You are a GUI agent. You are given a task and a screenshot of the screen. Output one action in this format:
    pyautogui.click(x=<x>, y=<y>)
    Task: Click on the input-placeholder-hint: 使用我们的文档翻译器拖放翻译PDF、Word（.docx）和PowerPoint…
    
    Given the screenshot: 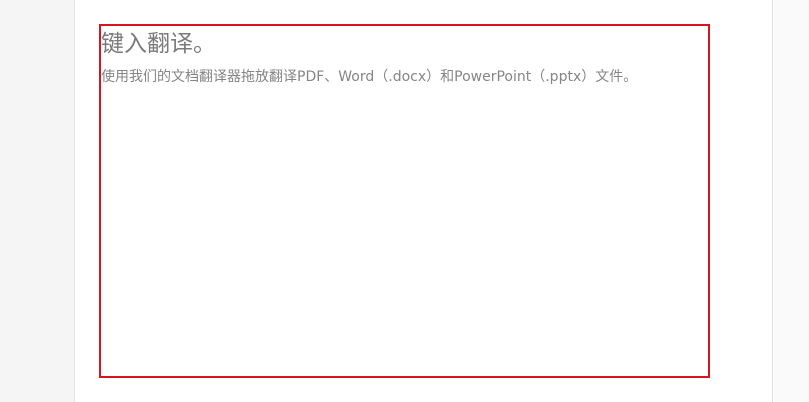 What is the action you would take?
    pyautogui.click(x=369, y=77)
    